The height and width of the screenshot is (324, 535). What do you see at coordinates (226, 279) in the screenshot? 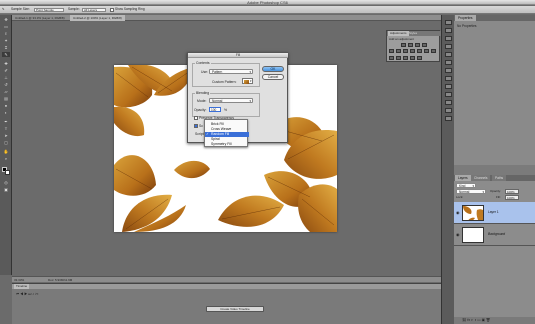
I see `status-bar: 33.33% Doc: 5.93M/11.9M` at bounding box center [226, 279].